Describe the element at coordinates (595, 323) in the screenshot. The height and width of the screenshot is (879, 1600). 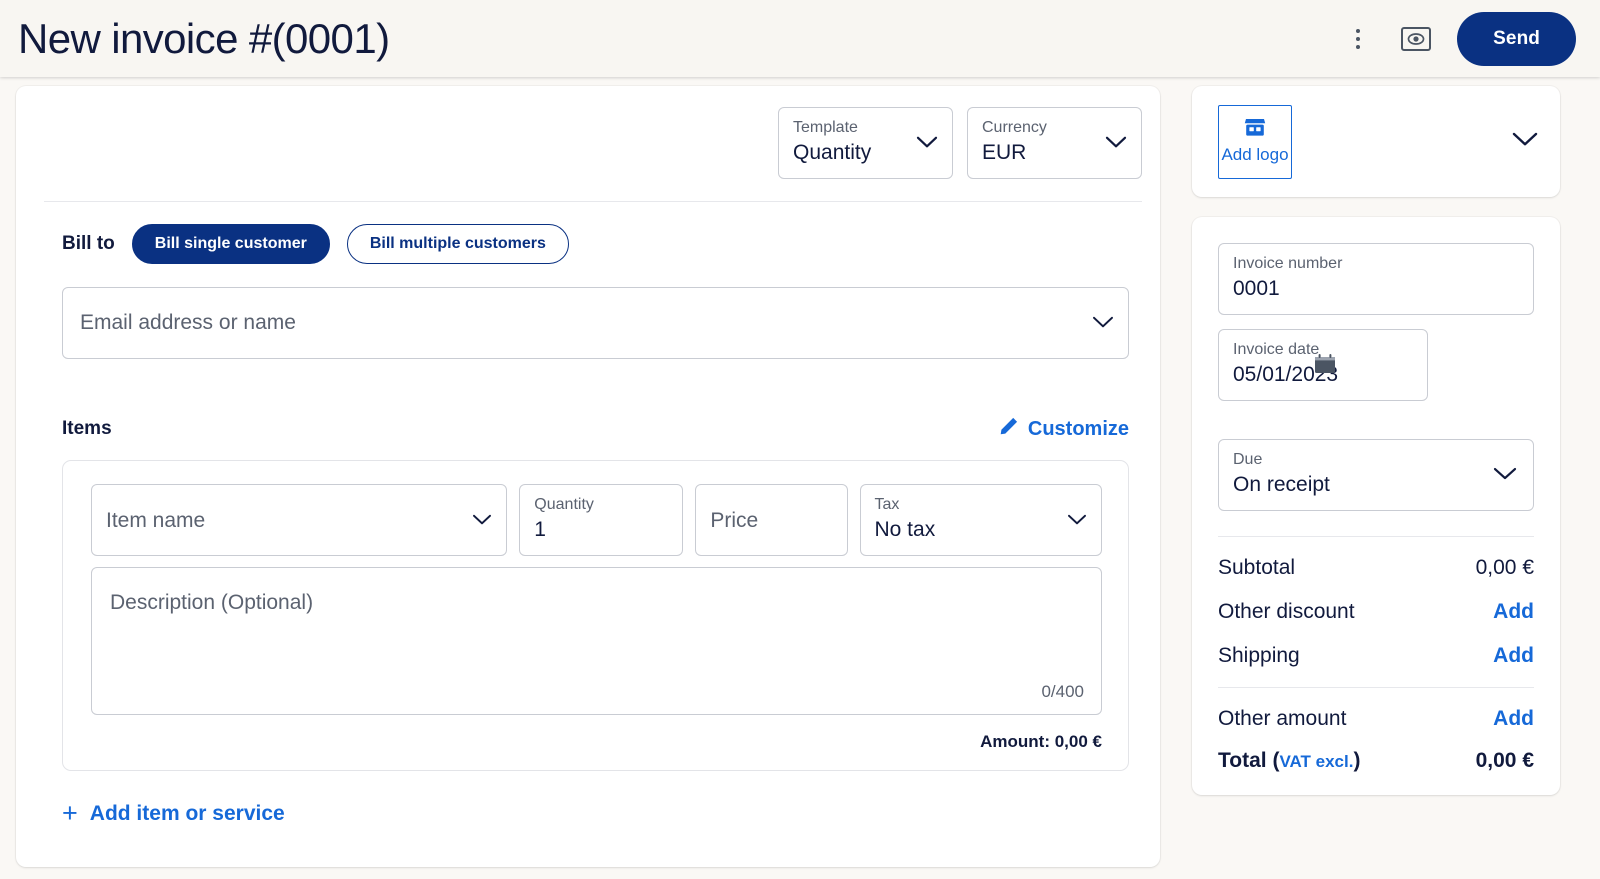
I see `customer-select-field: Email address or name` at that location.